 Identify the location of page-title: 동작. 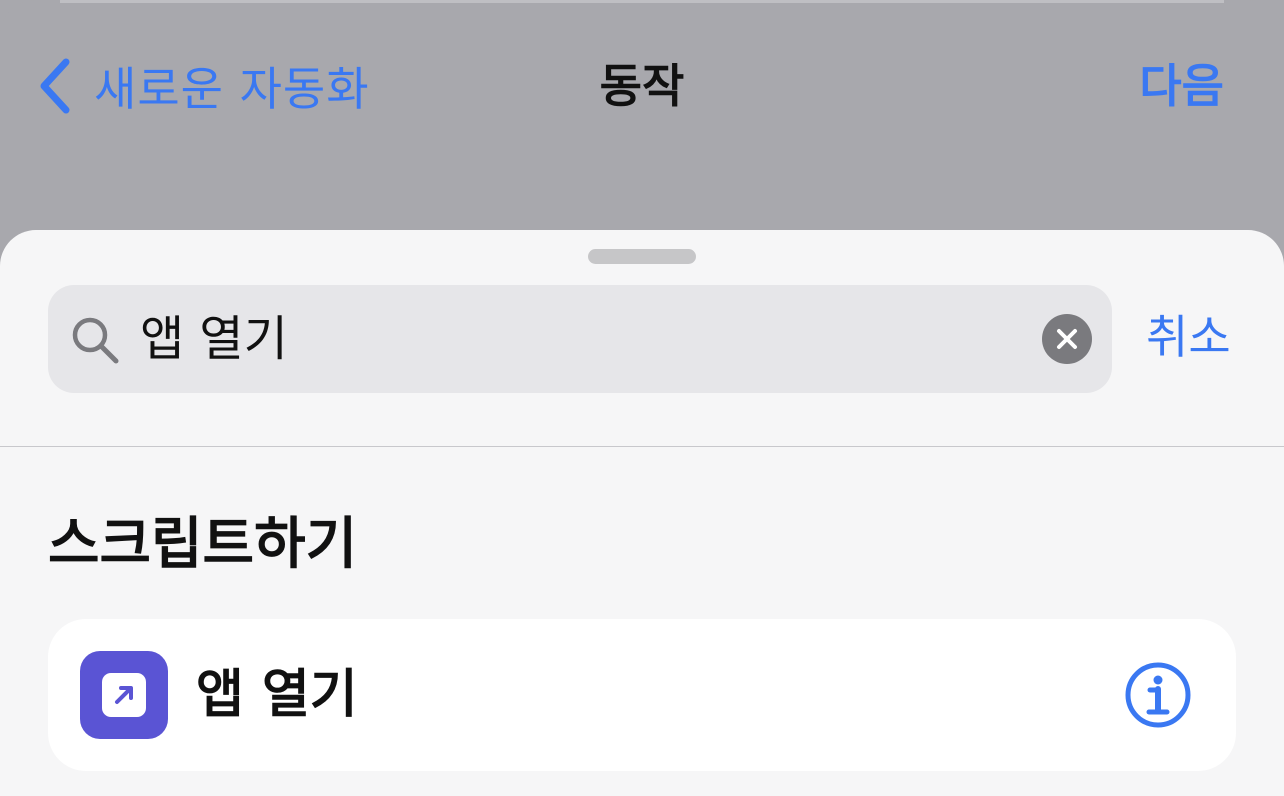
(642, 86).